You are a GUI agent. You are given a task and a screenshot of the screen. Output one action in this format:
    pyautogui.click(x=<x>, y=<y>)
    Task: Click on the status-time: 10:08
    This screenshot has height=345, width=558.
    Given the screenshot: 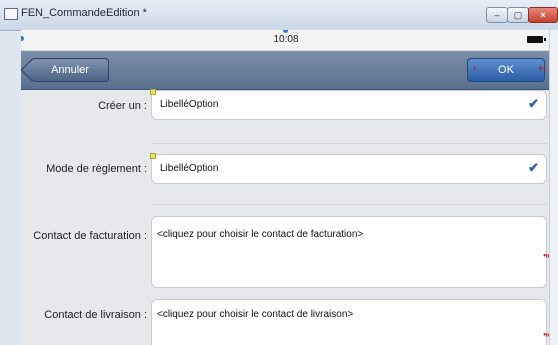 What is the action you would take?
    pyautogui.click(x=286, y=39)
    